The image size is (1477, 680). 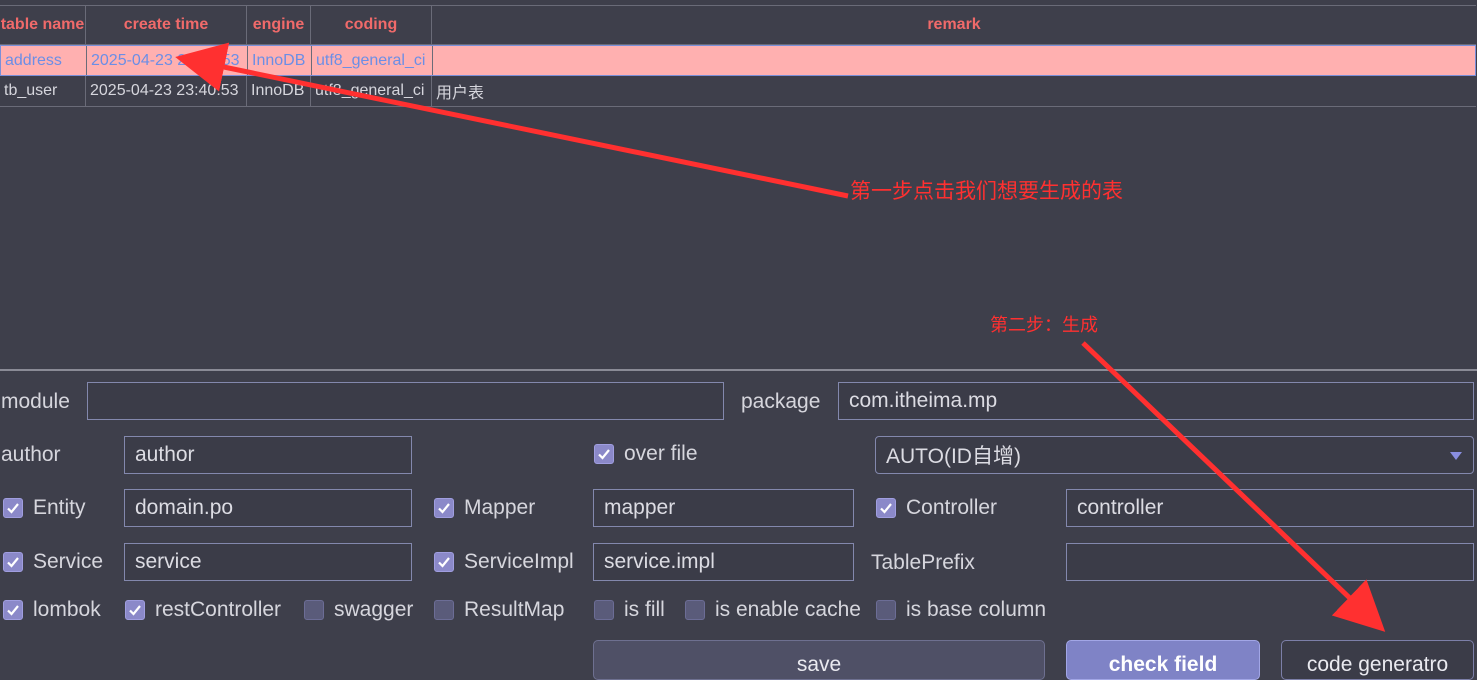 I want to click on table-prefix-label: TablePrefix, so click(x=923, y=562).